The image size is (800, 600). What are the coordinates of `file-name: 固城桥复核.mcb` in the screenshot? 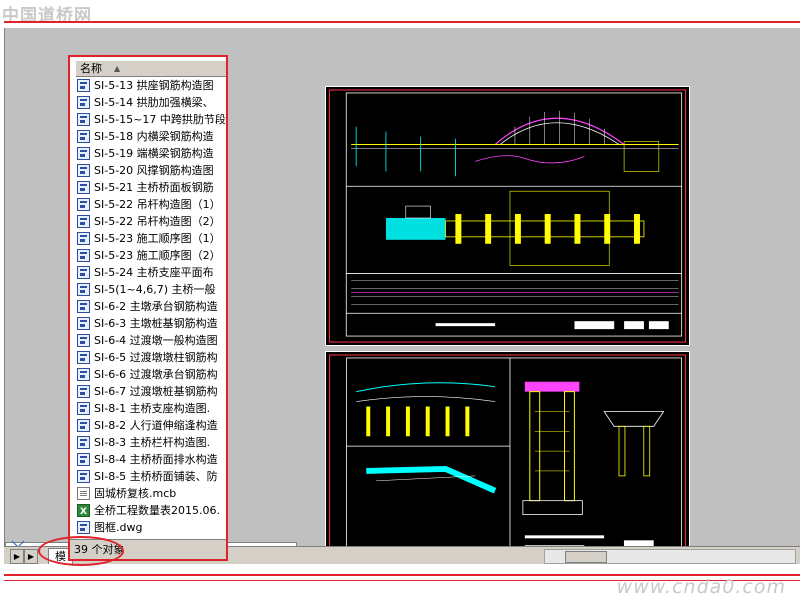 It's located at (135, 493).